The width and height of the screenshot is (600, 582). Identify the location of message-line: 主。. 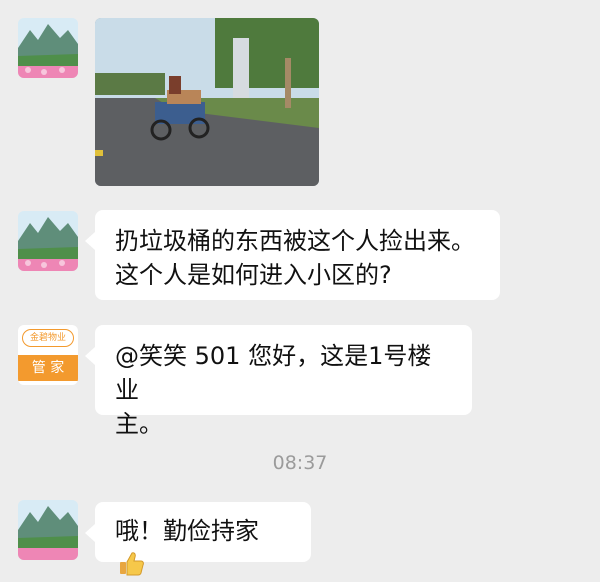
(139, 424).